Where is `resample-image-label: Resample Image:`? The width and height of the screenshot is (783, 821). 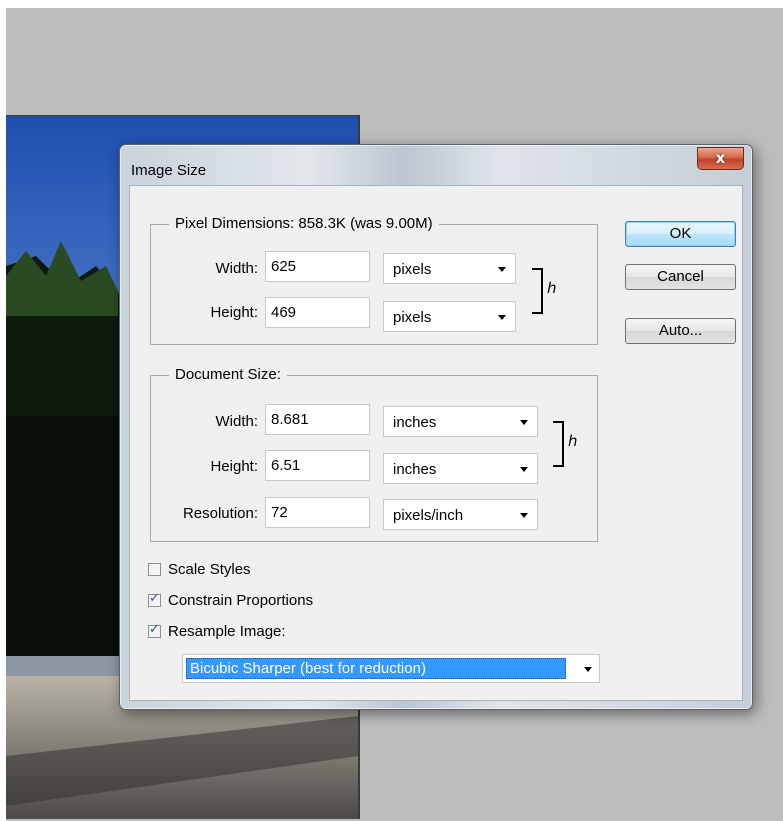 resample-image-label: Resample Image: is located at coordinates (227, 631).